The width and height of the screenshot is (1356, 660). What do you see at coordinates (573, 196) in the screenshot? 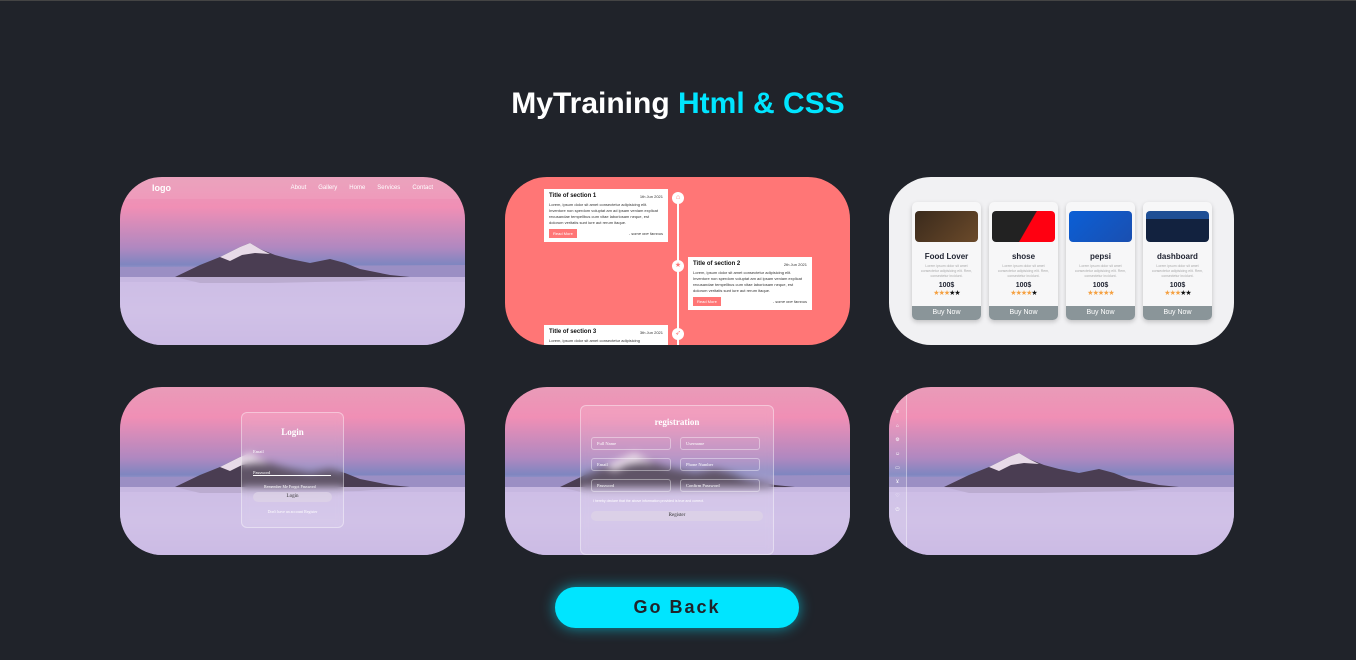
I see `entry-title: Title of section 1` at bounding box center [573, 196].